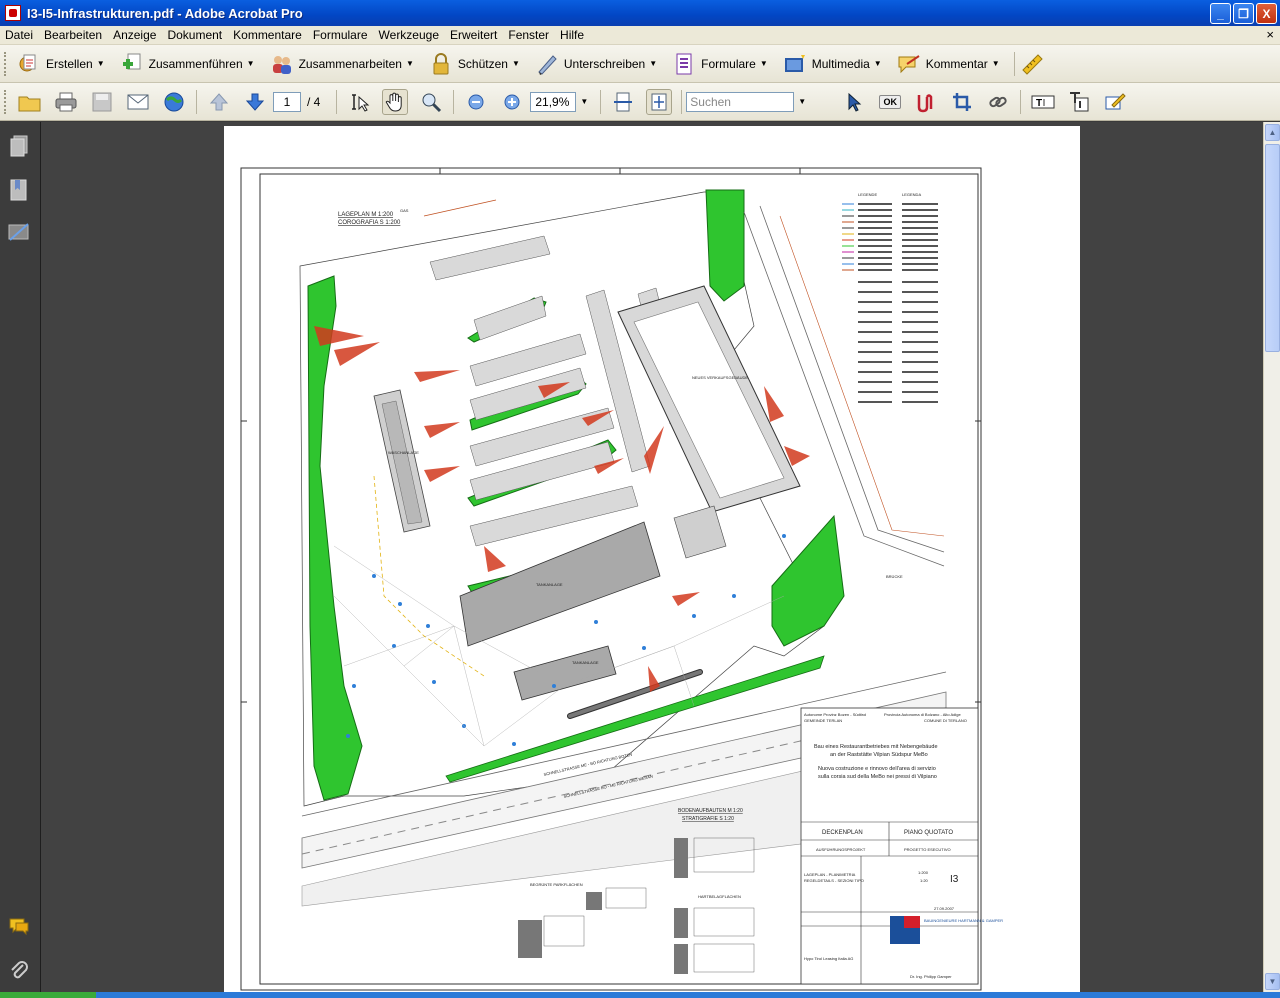 The image size is (1280, 998). Describe the element at coordinates (268, 35) in the screenshot. I see `menu-kommentare: Kommentare` at that location.